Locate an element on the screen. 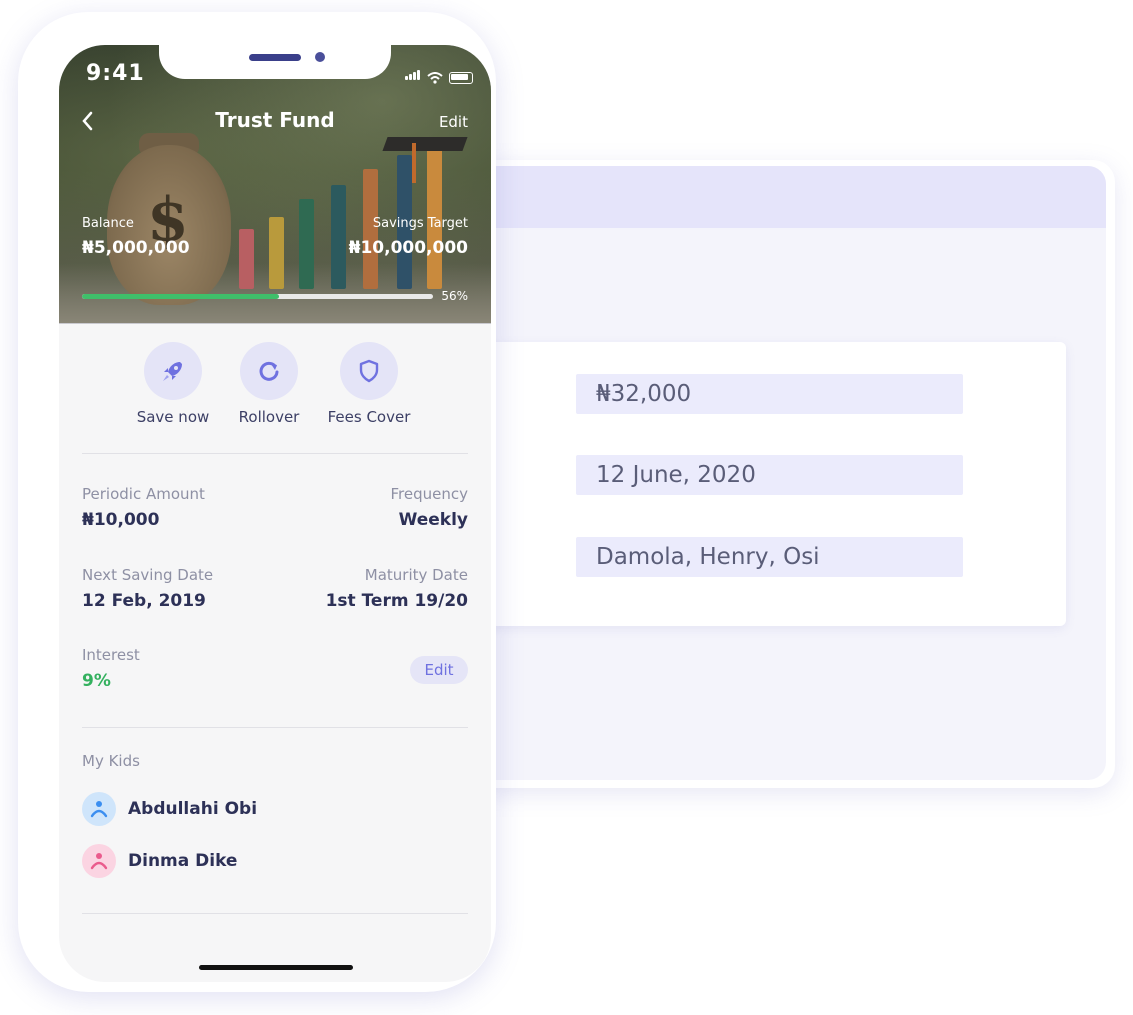  periodic-amount-label: Periodic Amount is located at coordinates (143, 494).